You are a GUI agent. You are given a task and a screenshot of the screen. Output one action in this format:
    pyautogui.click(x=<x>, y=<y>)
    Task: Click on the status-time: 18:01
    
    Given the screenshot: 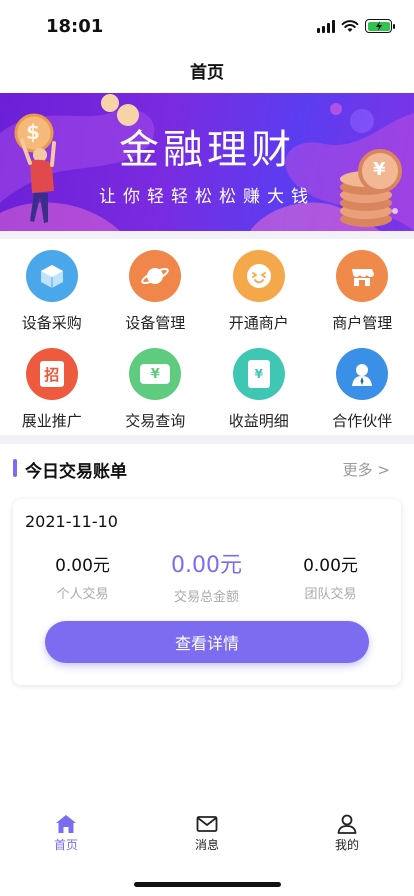 What is the action you would take?
    pyautogui.click(x=75, y=26)
    